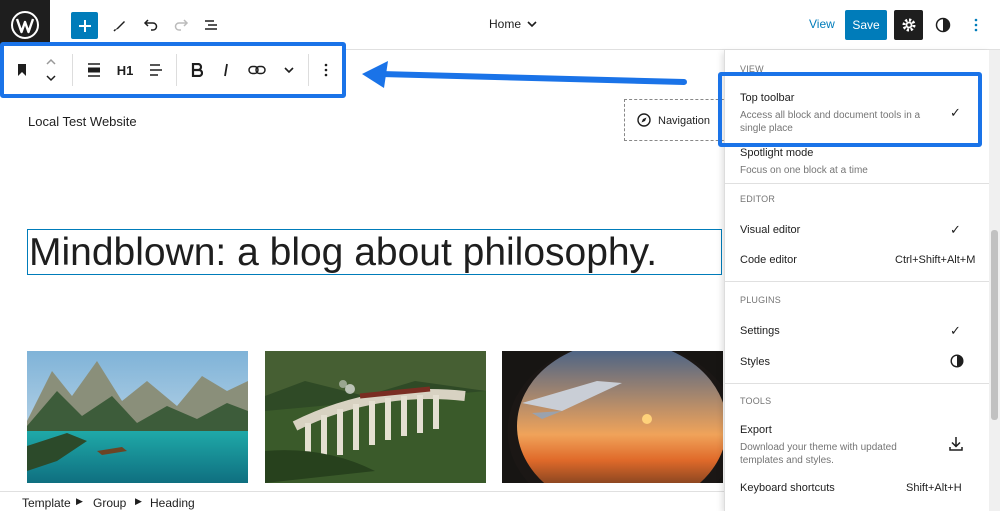  What do you see at coordinates (935, 260) in the screenshot?
I see `menu-item-shortcut: Ctrl+Shift+Alt+M` at bounding box center [935, 260].